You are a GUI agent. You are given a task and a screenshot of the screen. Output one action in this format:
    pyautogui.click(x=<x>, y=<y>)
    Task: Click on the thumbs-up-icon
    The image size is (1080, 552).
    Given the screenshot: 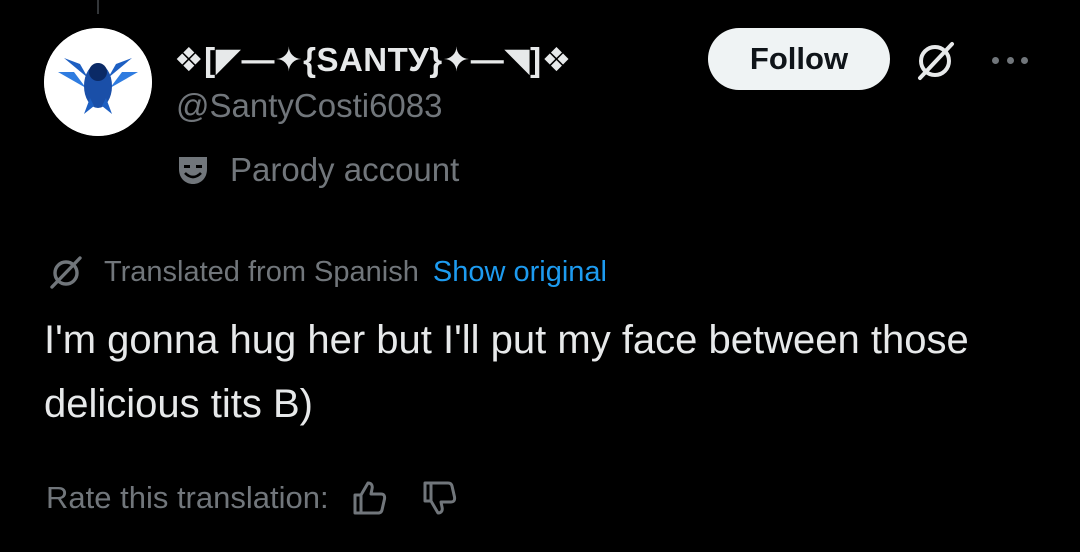 What is the action you would take?
    pyautogui.click(x=369, y=498)
    